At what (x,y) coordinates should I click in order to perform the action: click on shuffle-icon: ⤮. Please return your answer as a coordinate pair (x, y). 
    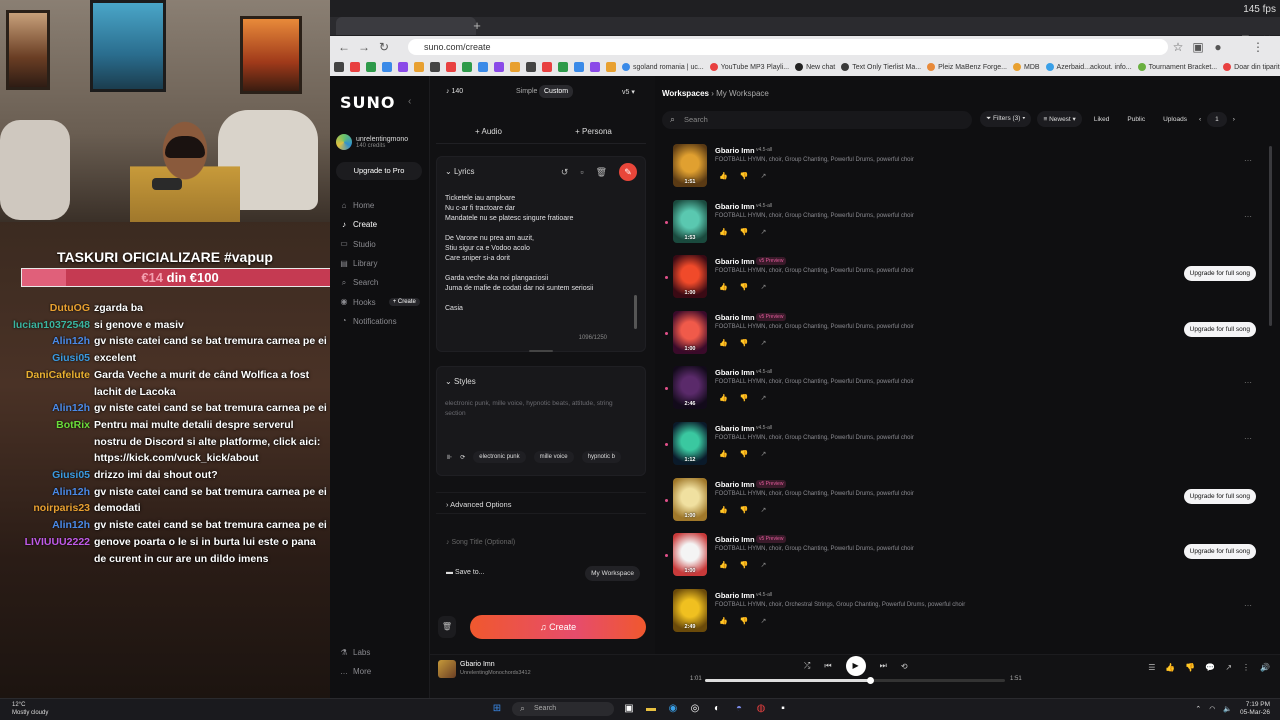
    Looking at the image, I should click on (807, 666).